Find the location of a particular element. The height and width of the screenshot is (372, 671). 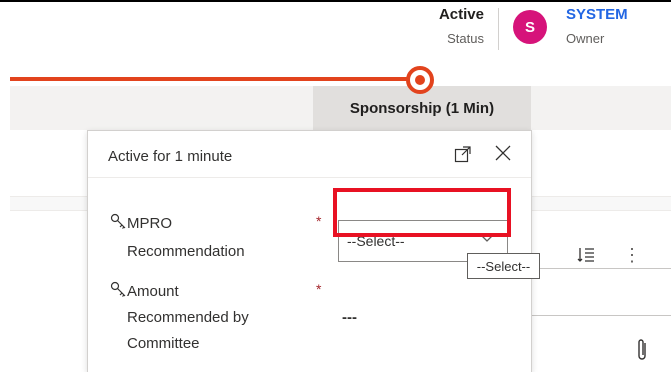

flyout-divider is located at coordinates (309, 177).